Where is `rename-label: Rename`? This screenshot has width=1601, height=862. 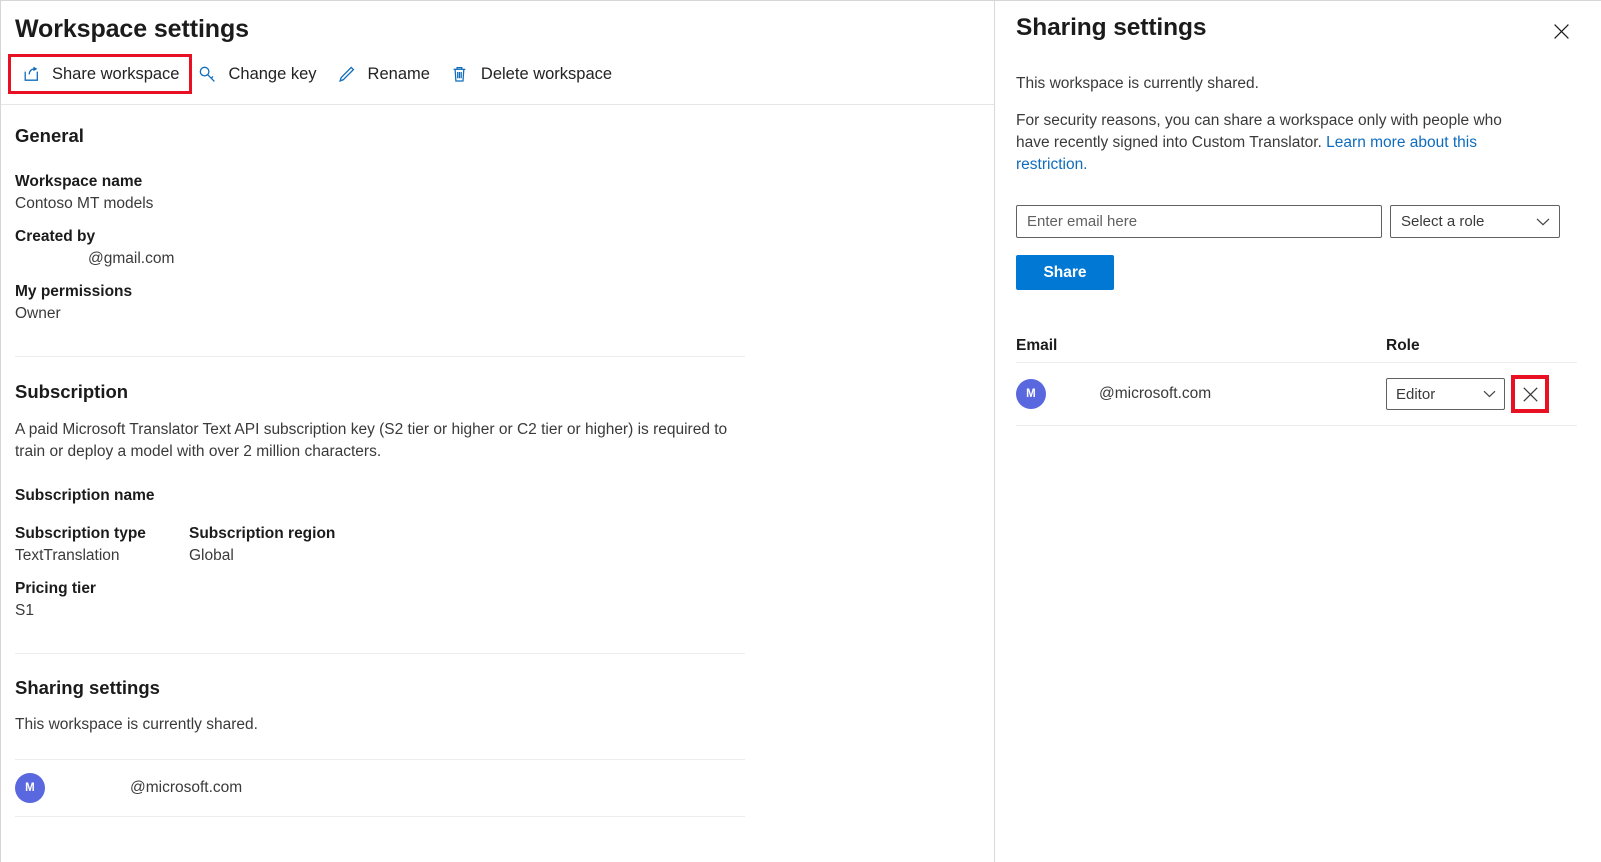
rename-label: Rename is located at coordinates (398, 73).